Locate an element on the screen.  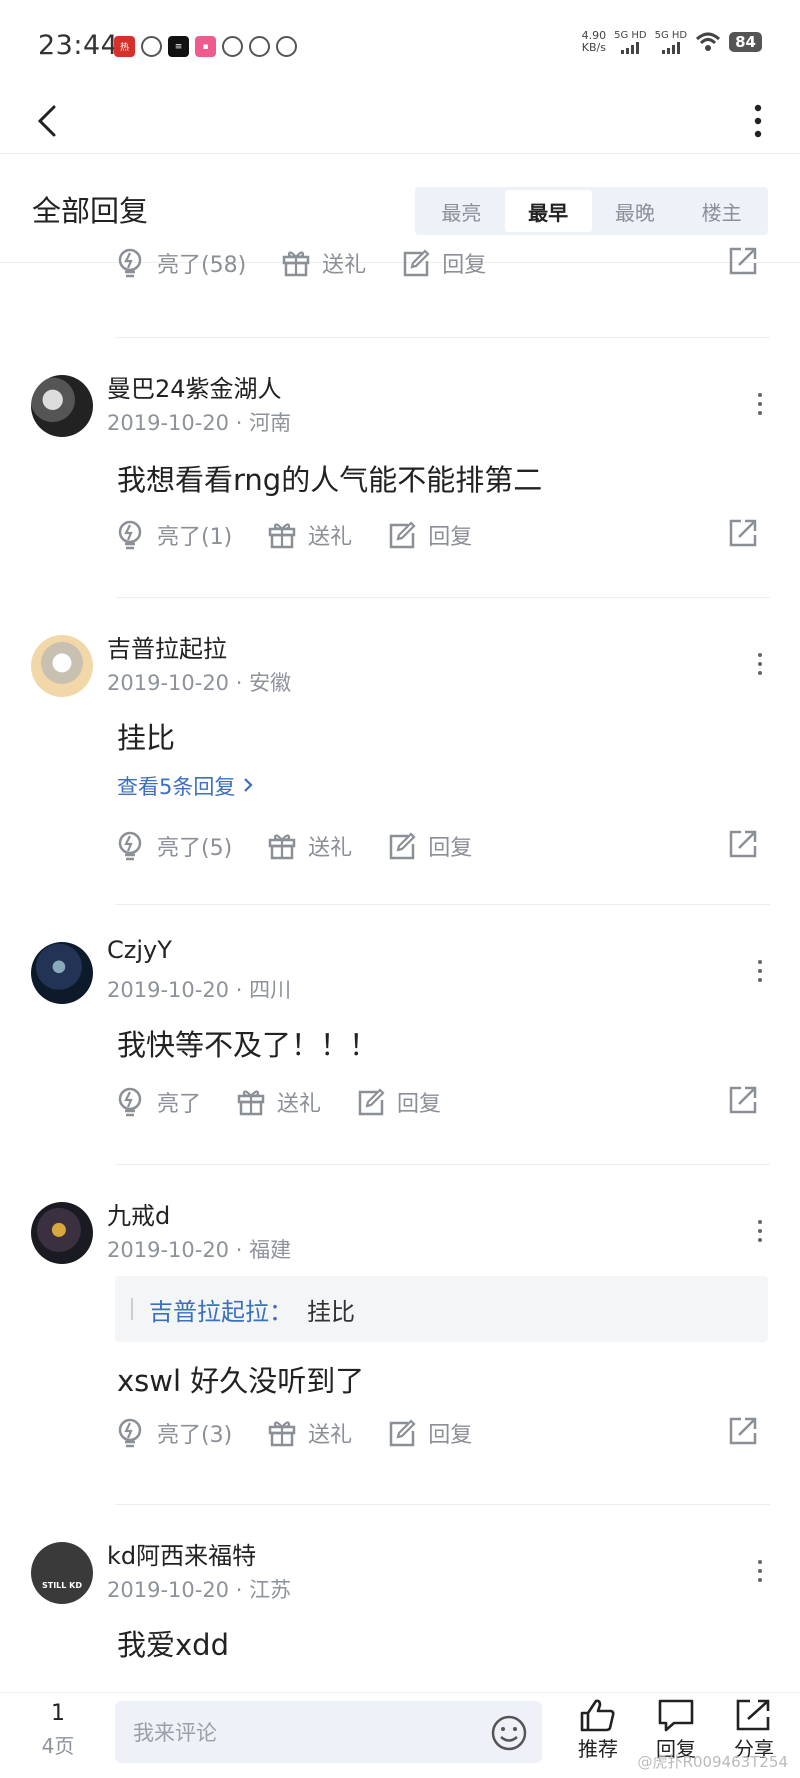
more-vertical-icon is located at coordinates (758, 121).